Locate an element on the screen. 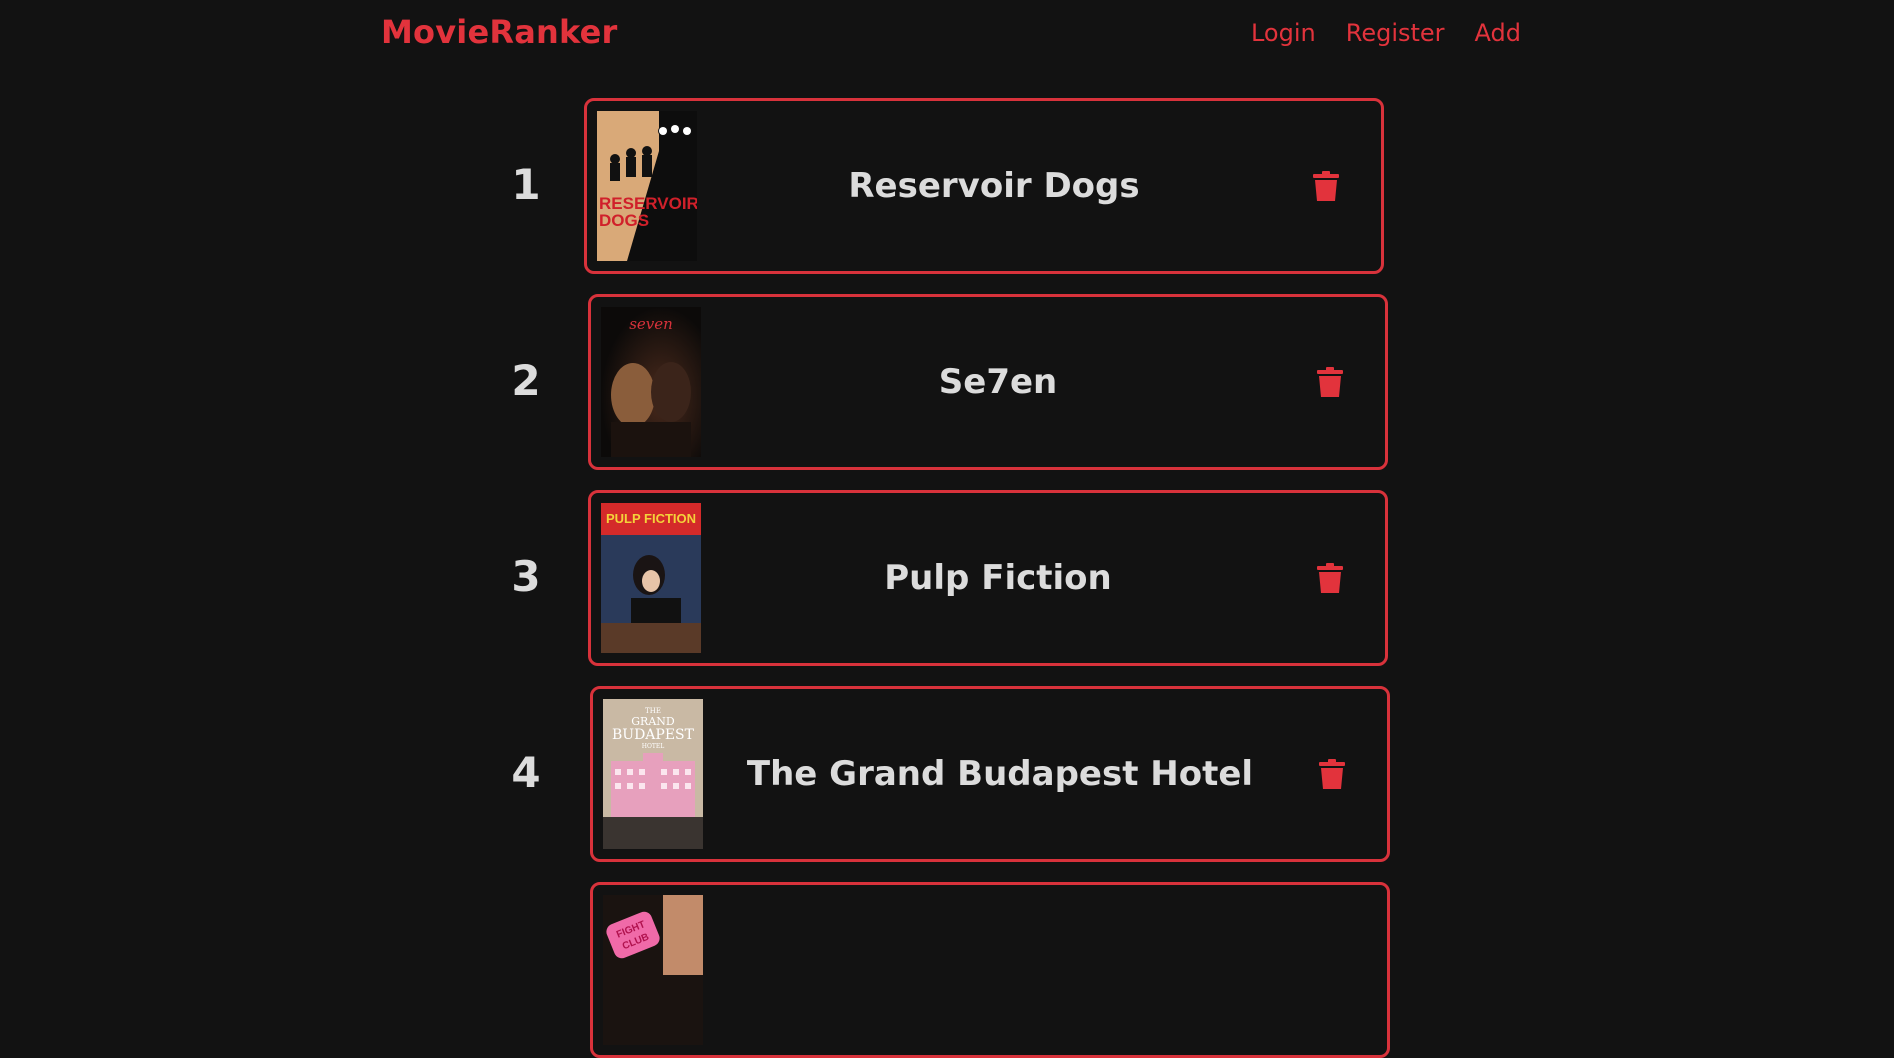 The image size is (1894, 1058). poster-text: PULP FICTION is located at coordinates (651, 518).